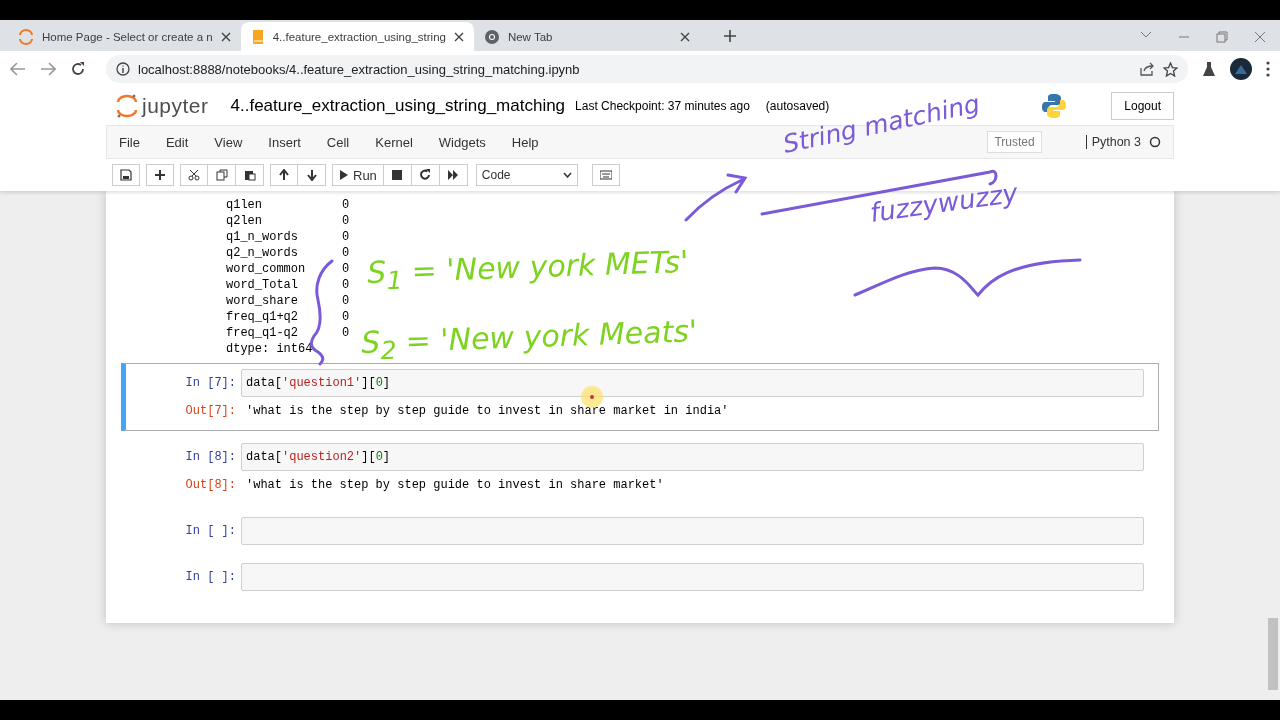  I want to click on series-index: q2_n_words, so click(262, 253).